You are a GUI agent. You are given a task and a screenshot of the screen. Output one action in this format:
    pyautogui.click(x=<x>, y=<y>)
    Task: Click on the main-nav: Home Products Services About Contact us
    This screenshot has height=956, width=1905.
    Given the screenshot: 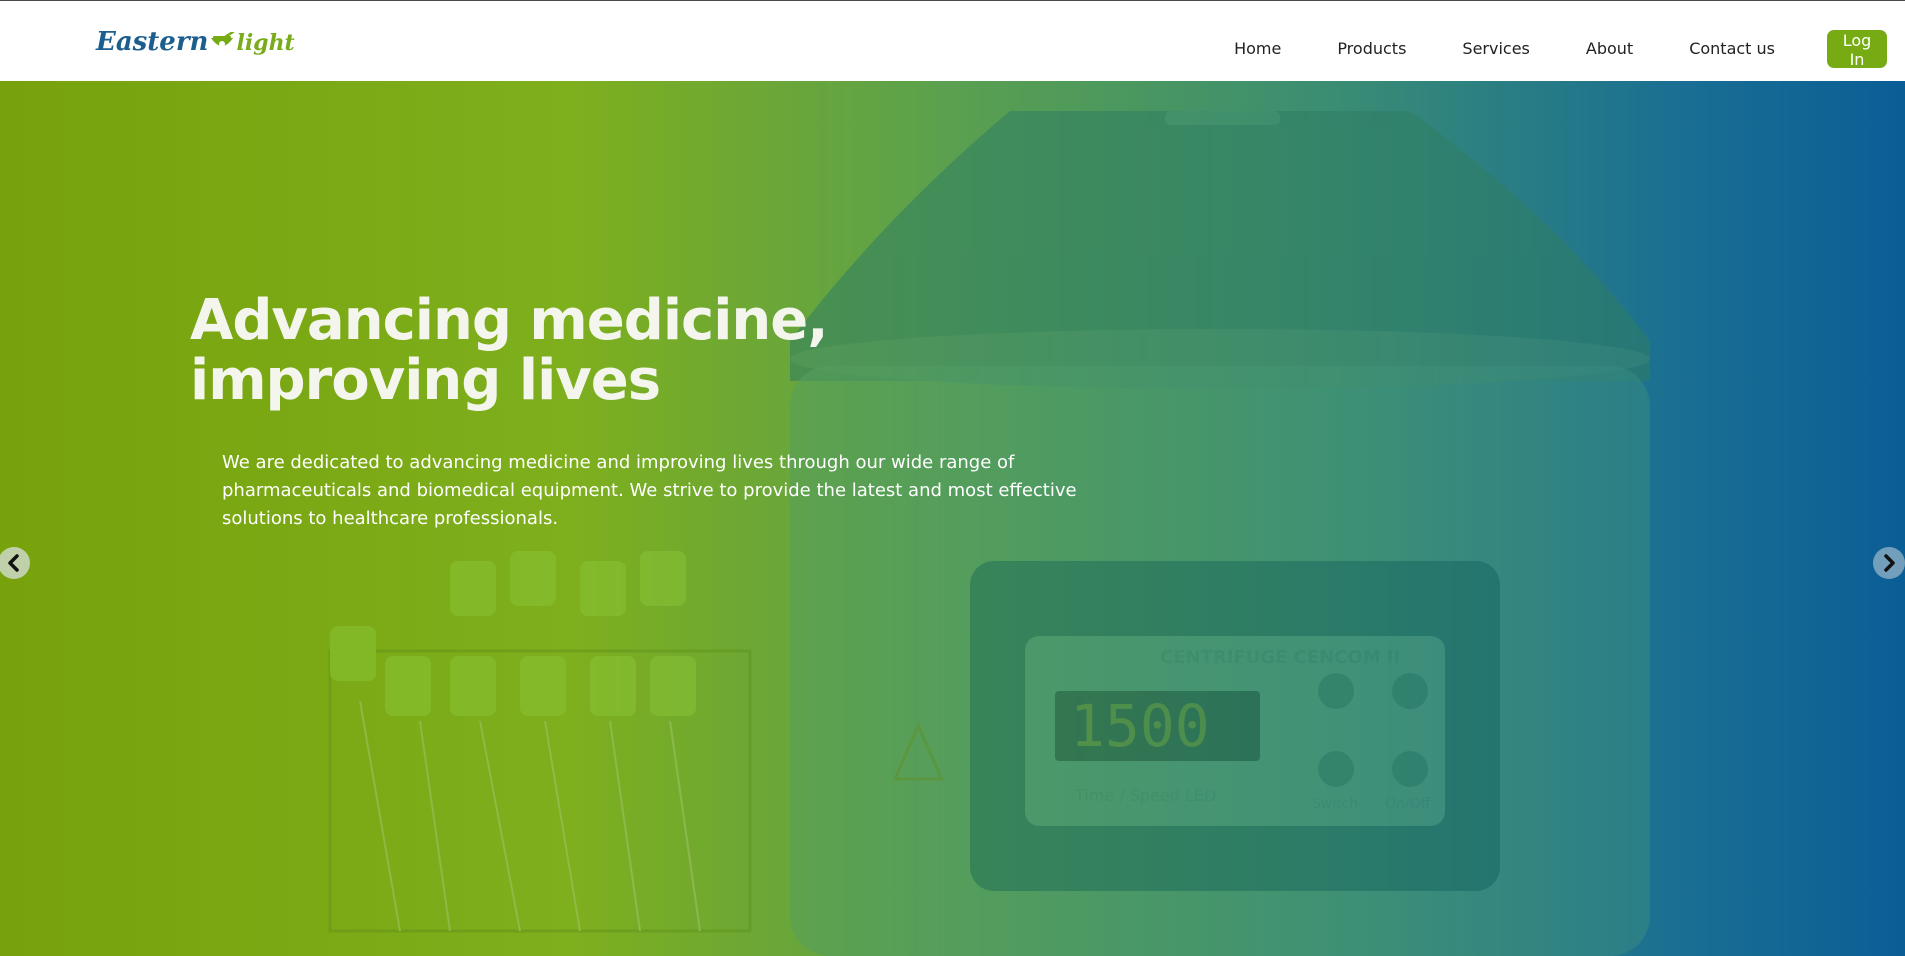 What is the action you would take?
    pyautogui.click(x=1476, y=48)
    